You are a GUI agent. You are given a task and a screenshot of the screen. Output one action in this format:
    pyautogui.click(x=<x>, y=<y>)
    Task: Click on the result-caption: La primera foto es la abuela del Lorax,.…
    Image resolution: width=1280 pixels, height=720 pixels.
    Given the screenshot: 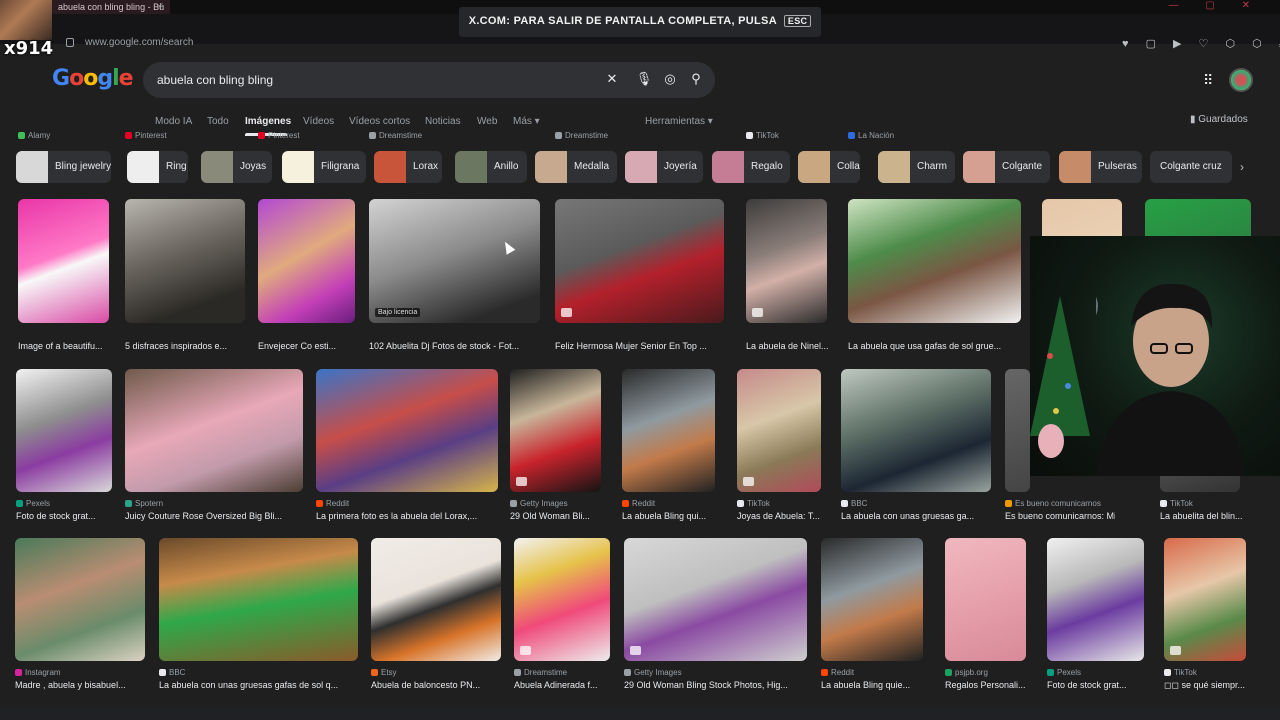 What is the action you would take?
    pyautogui.click(x=396, y=516)
    